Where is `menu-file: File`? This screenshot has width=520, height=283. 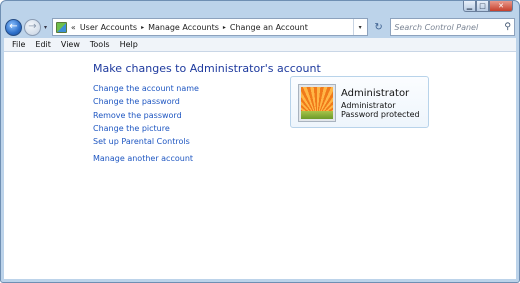 menu-file: File is located at coordinates (18, 44).